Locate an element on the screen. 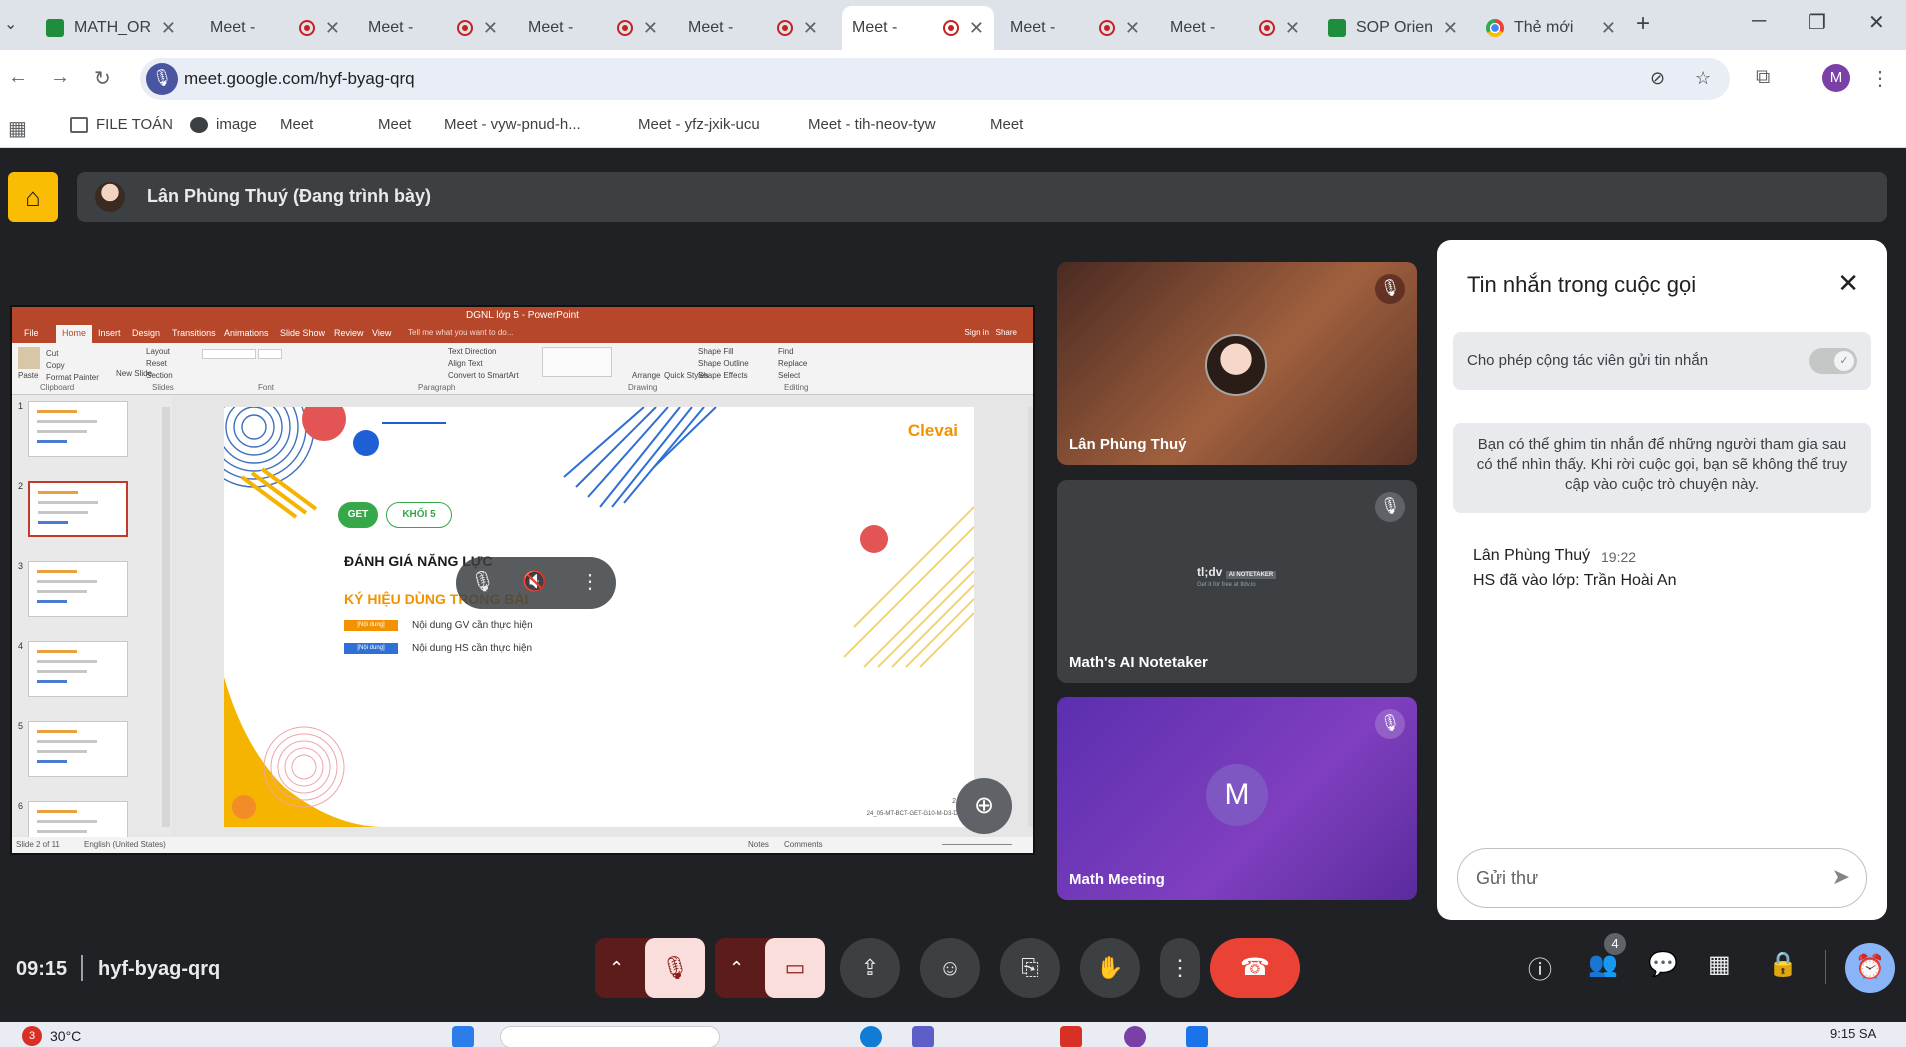  message-text: HS đã vào lớp: Trần Hoài An is located at coordinates (1575, 580).